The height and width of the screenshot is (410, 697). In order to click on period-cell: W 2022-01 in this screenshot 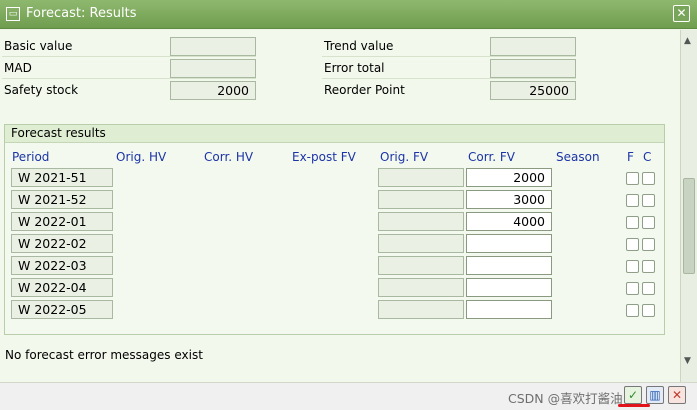, I will do `click(62, 221)`.